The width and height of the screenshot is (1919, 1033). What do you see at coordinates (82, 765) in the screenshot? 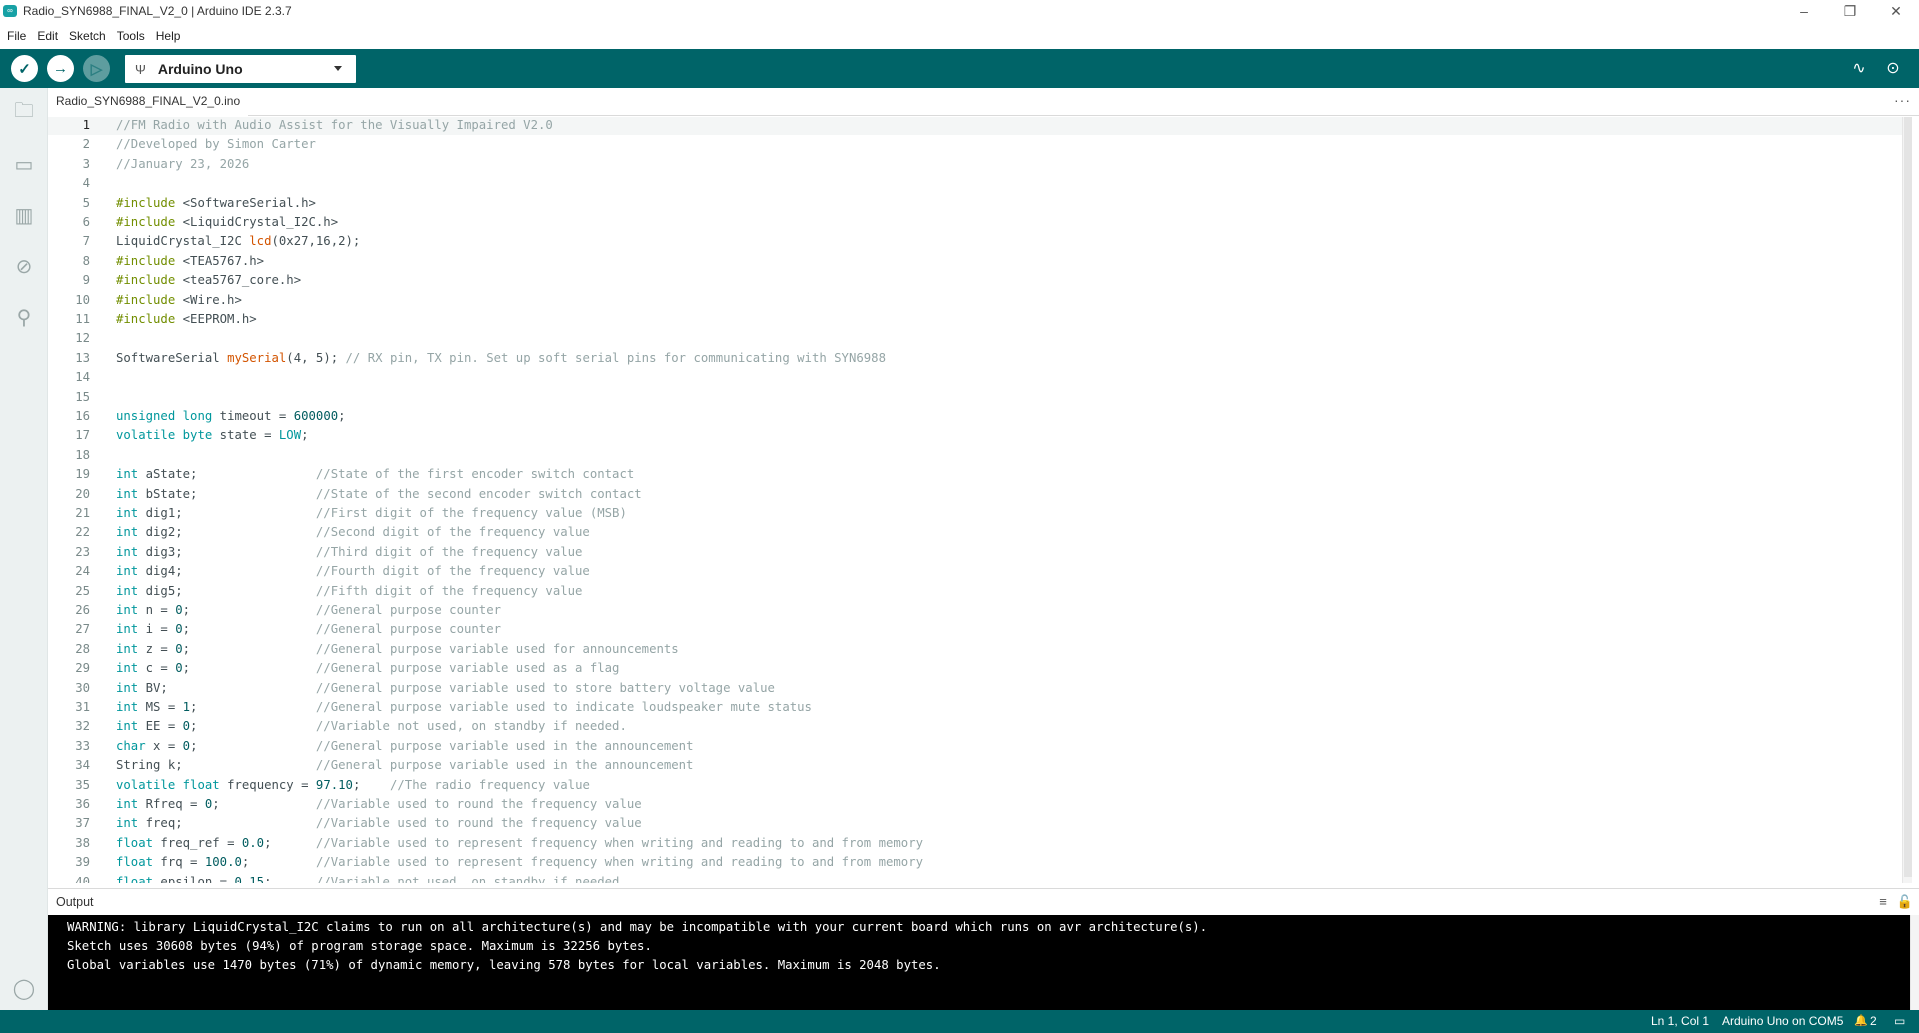
I see `line-number: 34` at bounding box center [82, 765].